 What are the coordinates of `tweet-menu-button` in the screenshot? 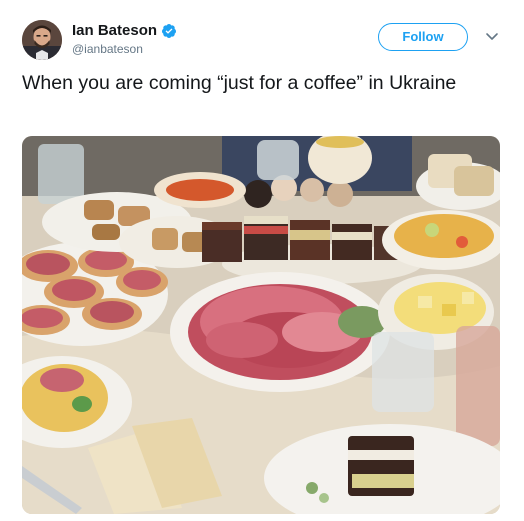 It's located at (492, 36).